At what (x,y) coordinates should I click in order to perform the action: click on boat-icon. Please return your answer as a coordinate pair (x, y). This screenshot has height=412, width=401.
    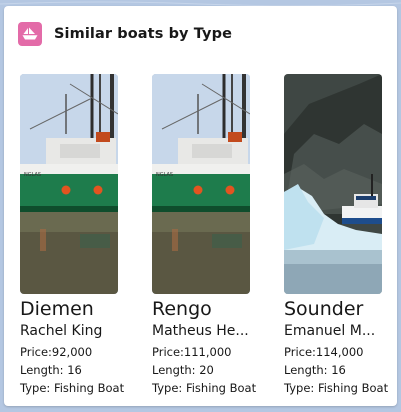
    Looking at the image, I should click on (30, 34).